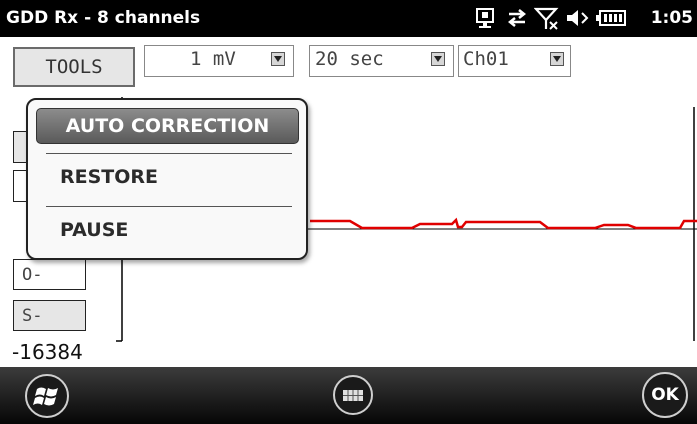 This screenshot has height=424, width=697. I want to click on sensitivity-value: 1 mV, so click(213, 59).